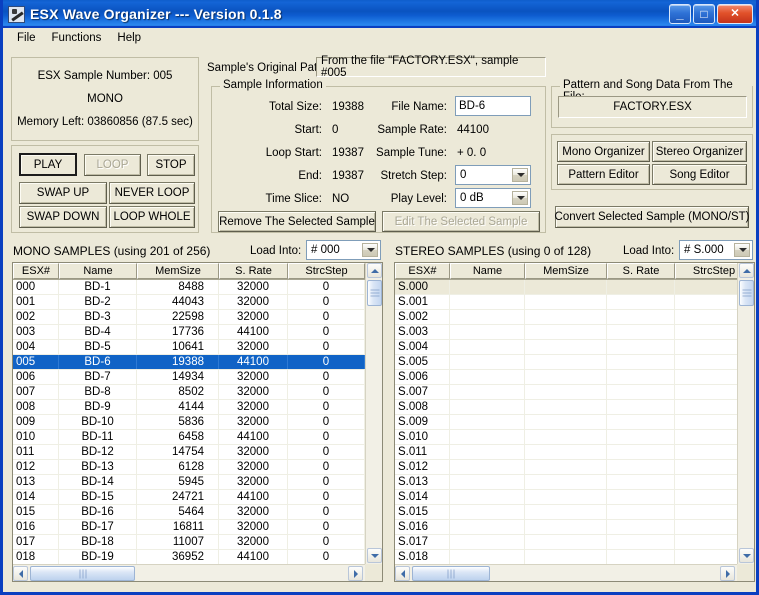  What do you see at coordinates (253, 437) in the screenshot?
I see `cell-rate: 44100` at bounding box center [253, 437].